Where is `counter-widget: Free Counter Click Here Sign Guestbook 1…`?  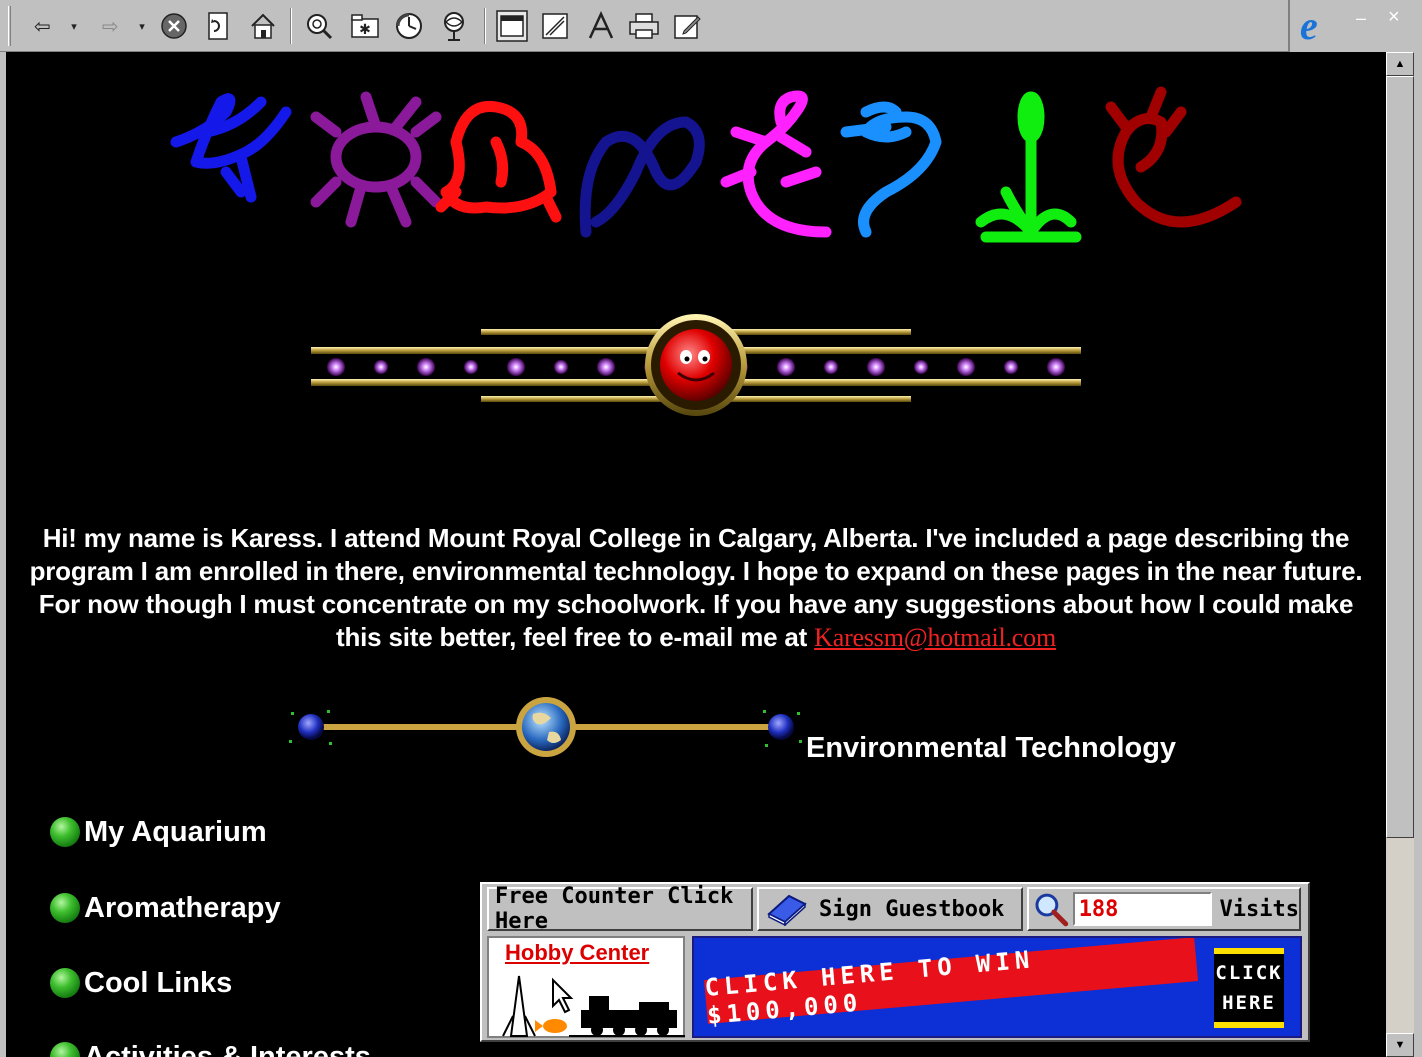 counter-widget: Free Counter Click Here Sign Guestbook 1… is located at coordinates (895, 962).